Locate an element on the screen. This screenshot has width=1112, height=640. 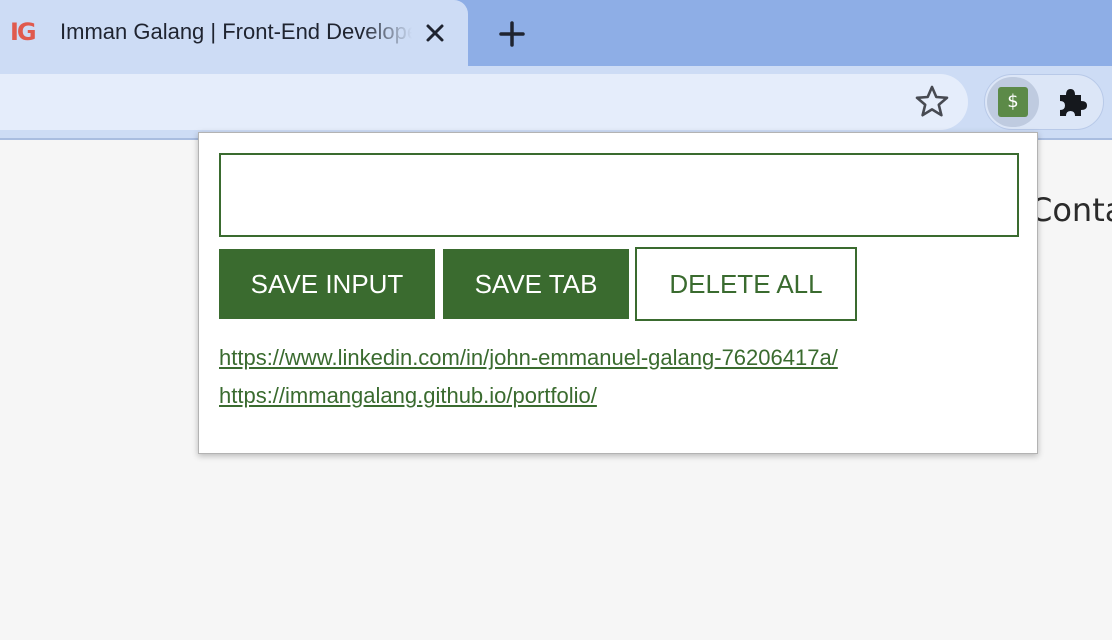
tab-title: Imman Galang | Front-End Developer is located at coordinates (236, 31).